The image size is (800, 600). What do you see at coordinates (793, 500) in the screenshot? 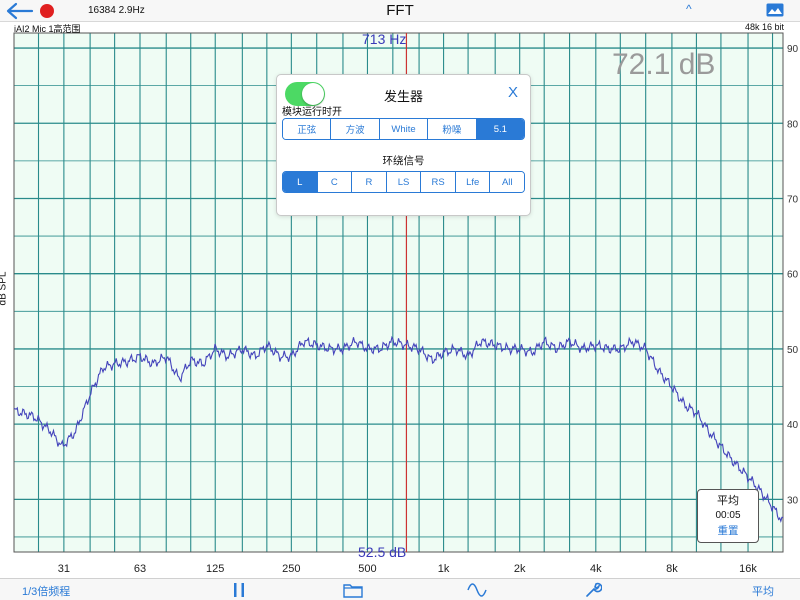
I see `y-tick-label: 30` at bounding box center [793, 500].